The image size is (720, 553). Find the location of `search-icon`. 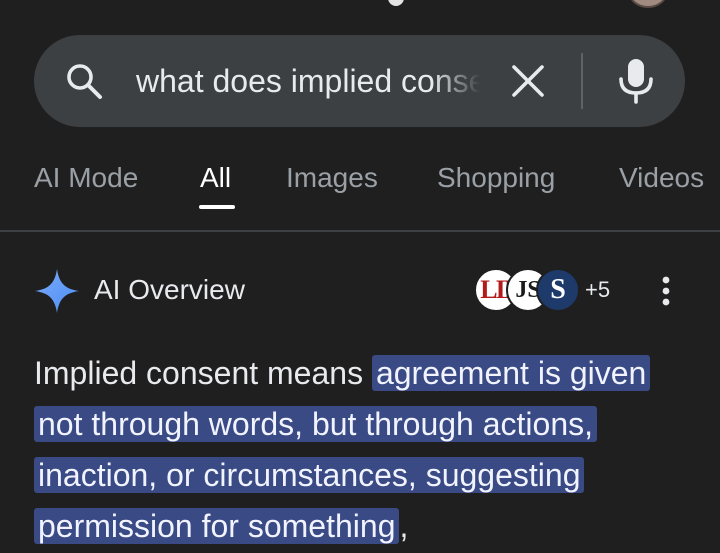

search-icon is located at coordinates (84, 81).